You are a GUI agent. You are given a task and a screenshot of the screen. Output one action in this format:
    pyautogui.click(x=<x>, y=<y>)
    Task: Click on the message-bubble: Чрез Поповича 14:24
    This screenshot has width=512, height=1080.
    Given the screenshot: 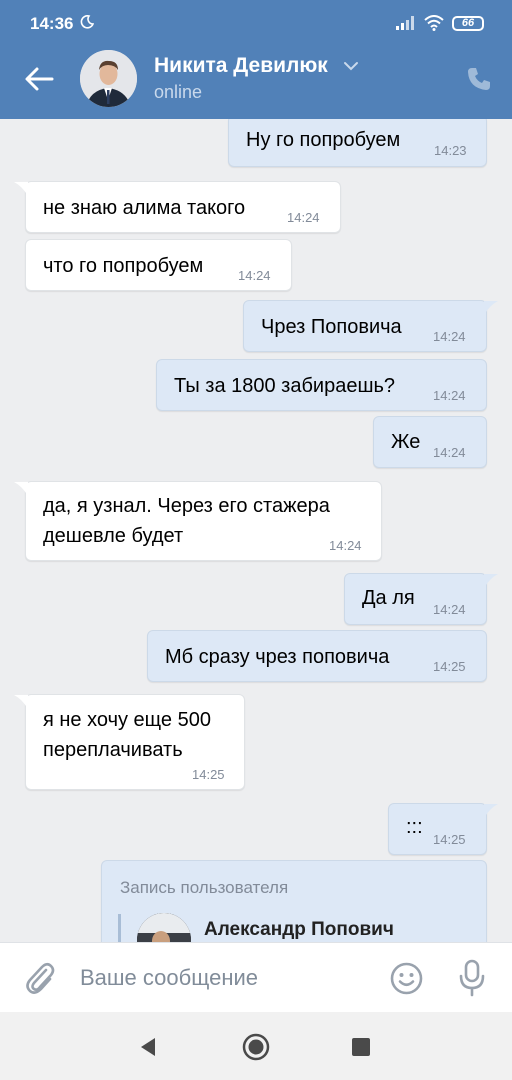 What is the action you would take?
    pyautogui.click(x=370, y=326)
    